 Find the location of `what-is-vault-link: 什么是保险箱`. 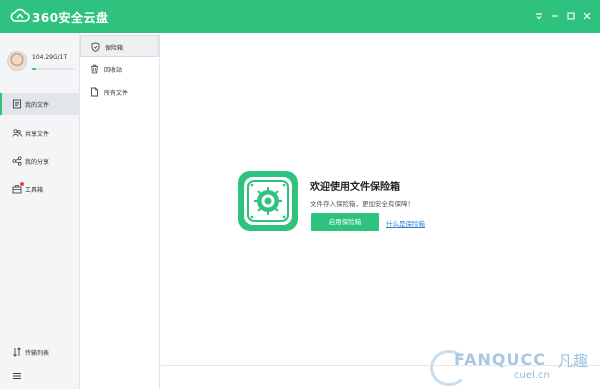

what-is-vault-link: 什么是保险箱 is located at coordinates (405, 223).